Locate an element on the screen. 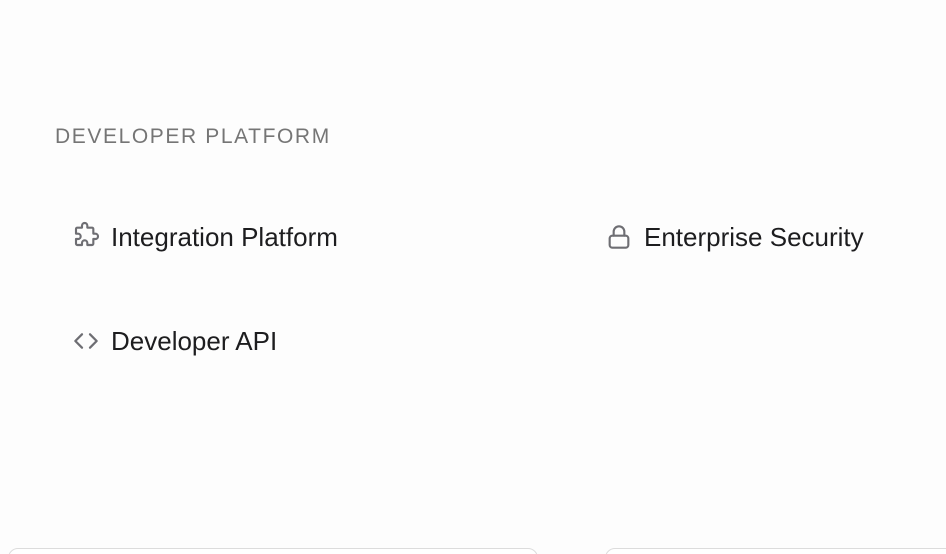  card-preview-left is located at coordinates (273, 551).